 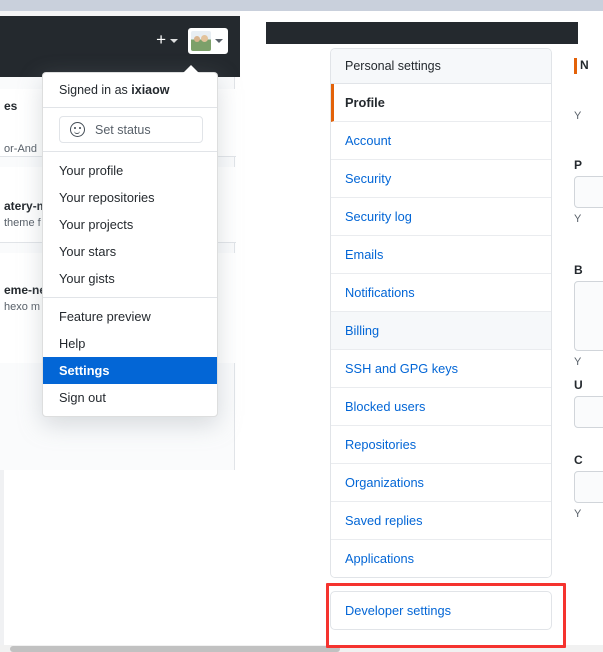 I want to click on header-actions: +, so click(x=192, y=41).